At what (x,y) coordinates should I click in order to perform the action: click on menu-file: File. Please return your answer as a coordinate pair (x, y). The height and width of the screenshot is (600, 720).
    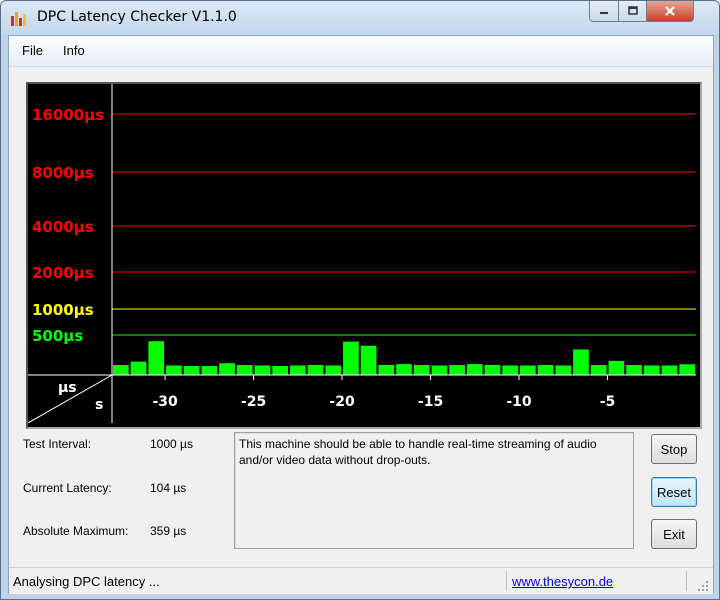
    Looking at the image, I should click on (32, 50).